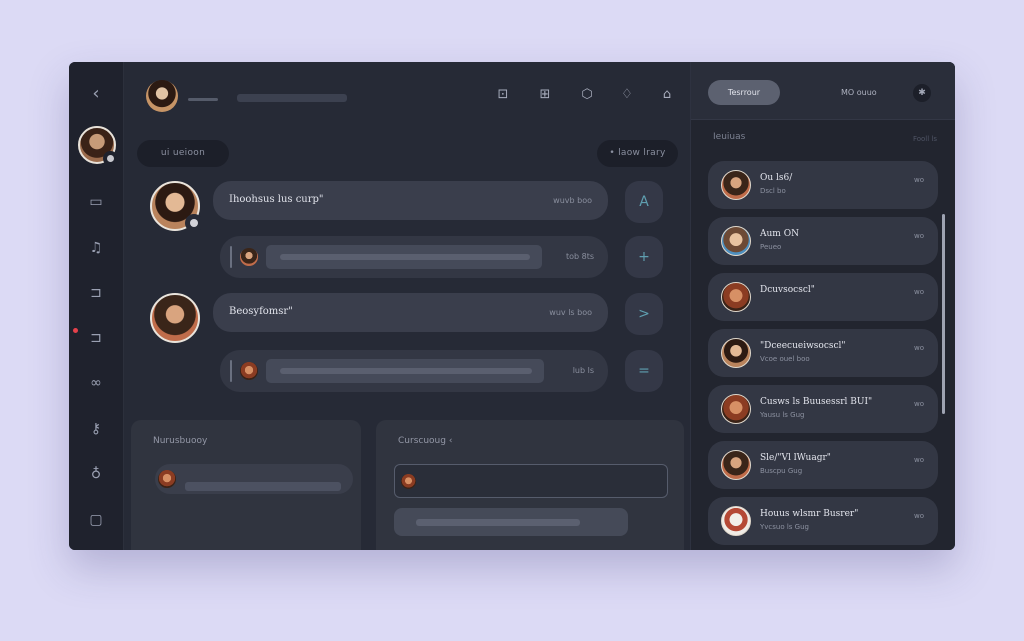 The height and width of the screenshot is (641, 1024). What do you see at coordinates (644, 257) in the screenshot?
I see `add-button: +` at bounding box center [644, 257].